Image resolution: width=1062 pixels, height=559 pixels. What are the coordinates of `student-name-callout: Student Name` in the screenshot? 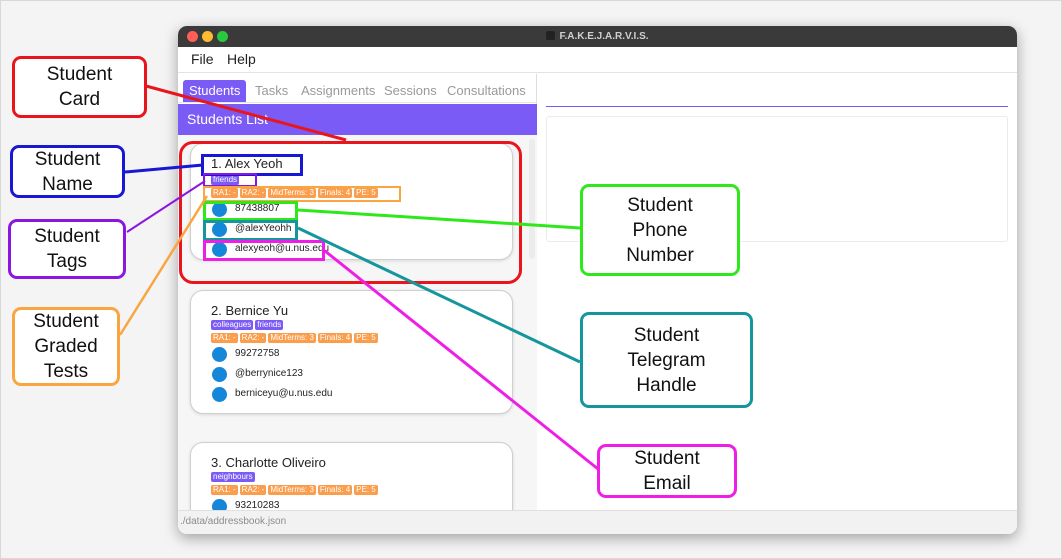 It's located at (67, 171).